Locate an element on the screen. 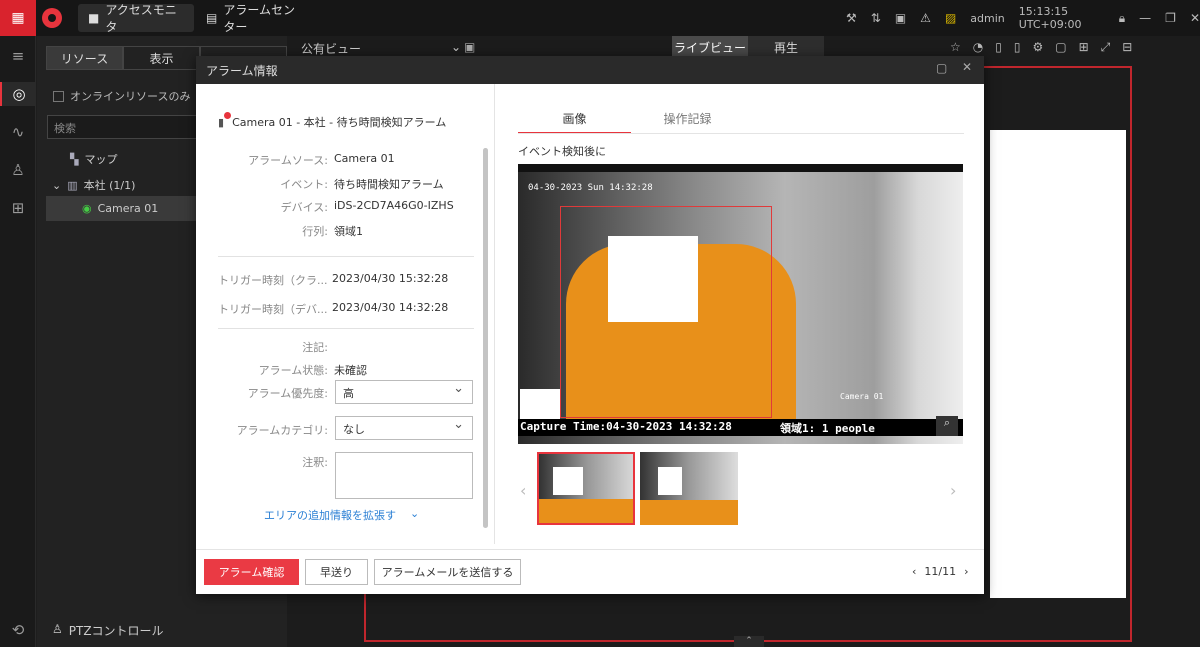  image-icon: ▨ is located at coordinates (950, 18).